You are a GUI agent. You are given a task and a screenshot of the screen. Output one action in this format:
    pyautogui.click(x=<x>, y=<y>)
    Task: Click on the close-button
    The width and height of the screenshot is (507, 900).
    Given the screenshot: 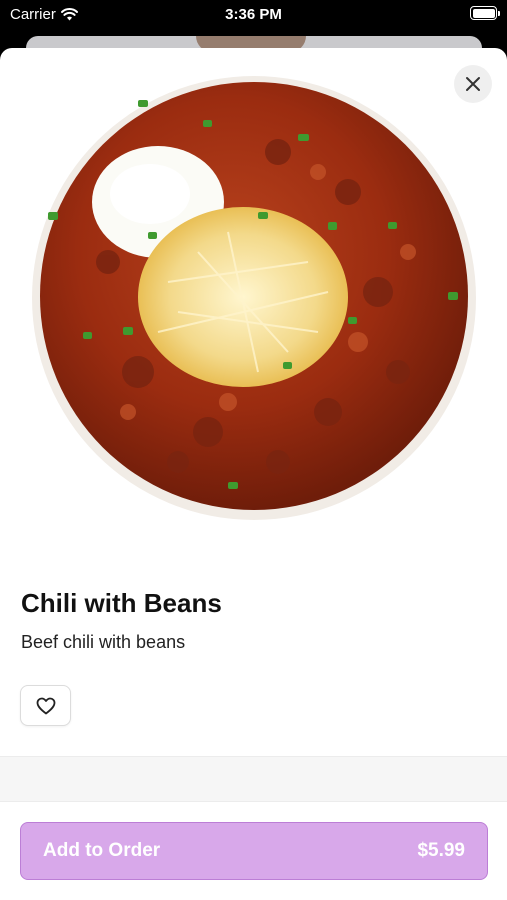 What is the action you would take?
    pyautogui.click(x=473, y=84)
    